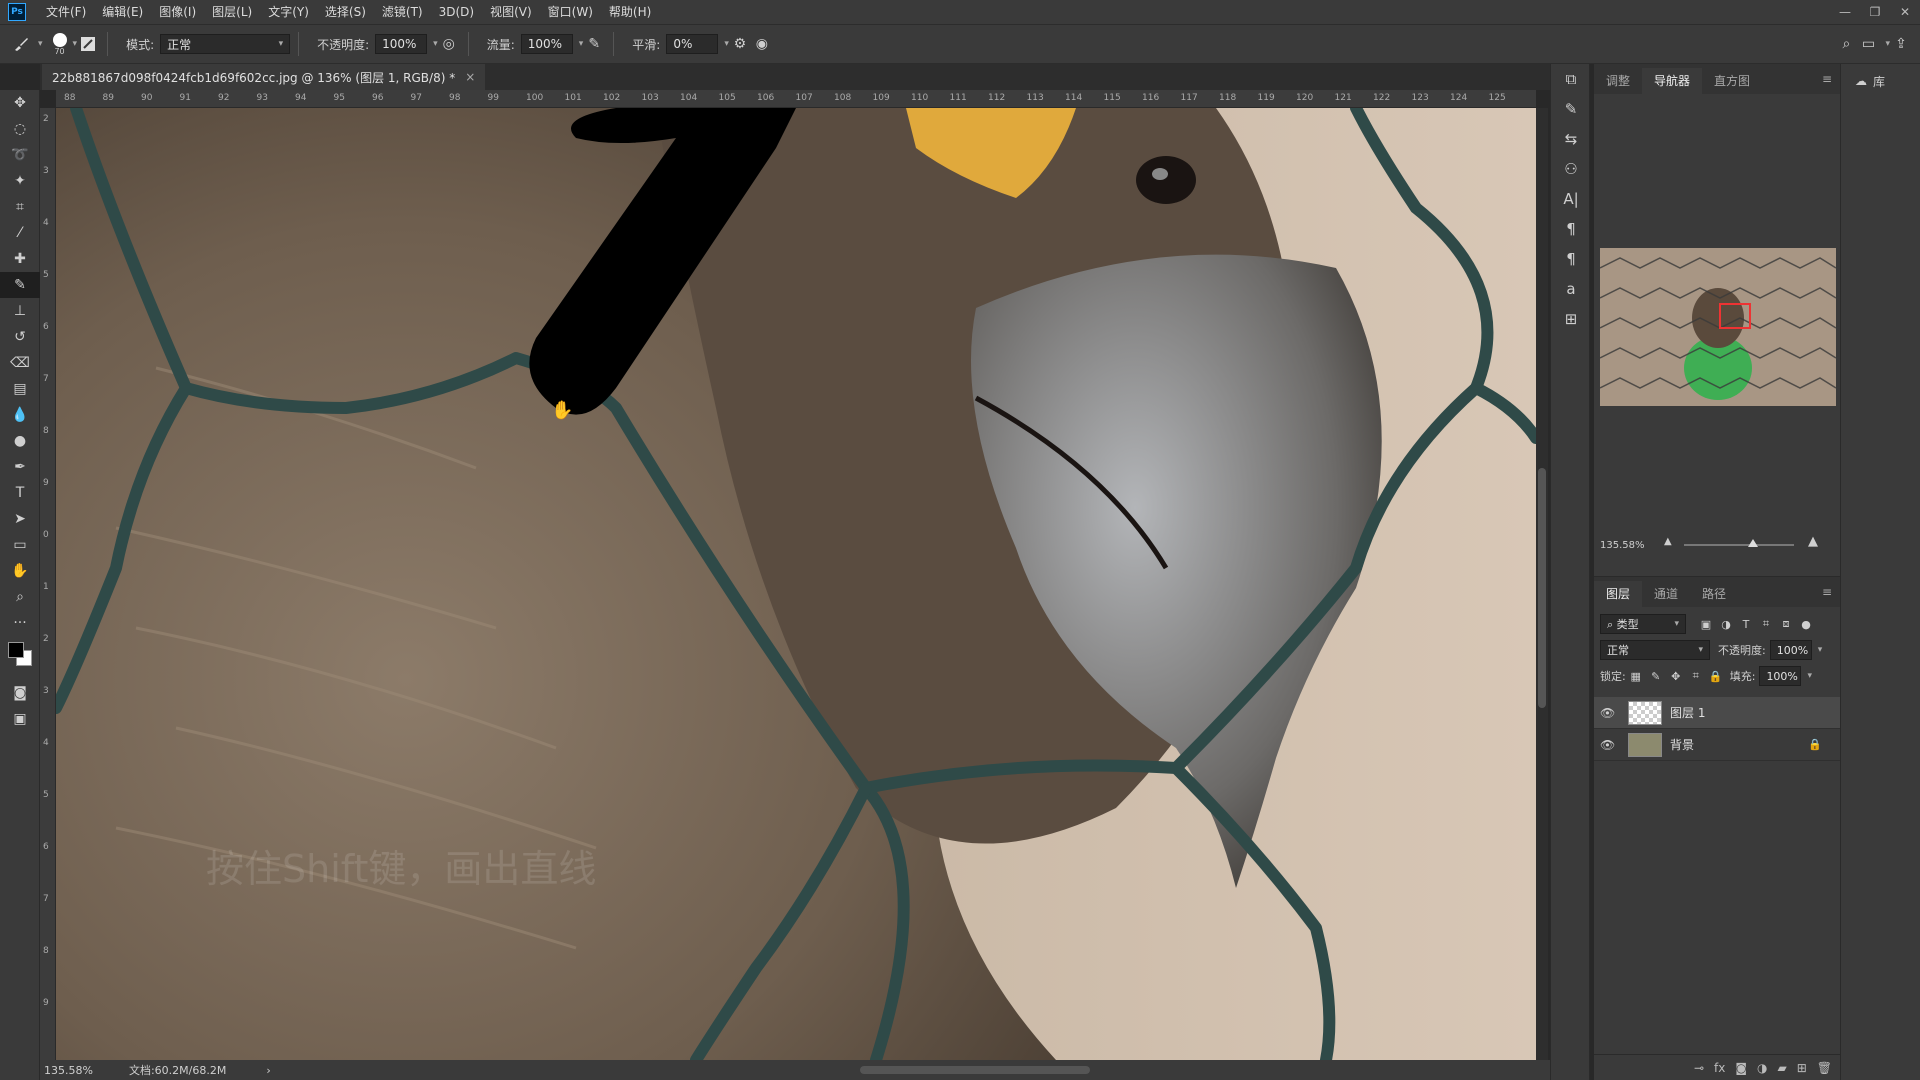 This screenshot has height=1080, width=1920. What do you see at coordinates (20, 129) in the screenshot?
I see `marquee-tool-icon: ◌` at bounding box center [20, 129].